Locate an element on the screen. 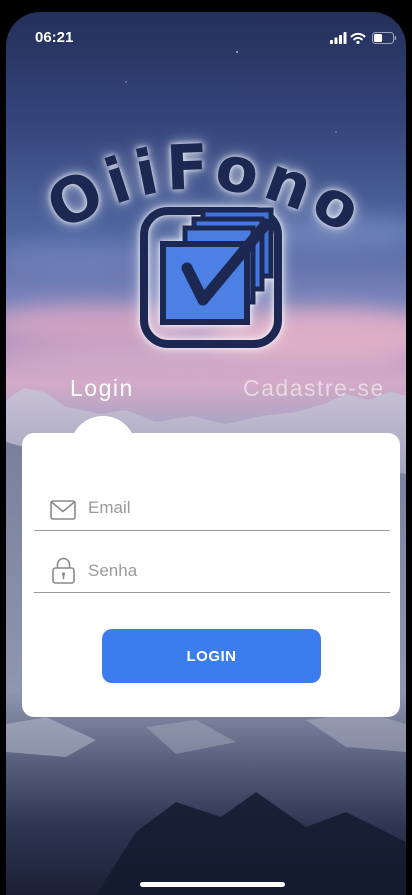 This screenshot has width=412, height=895. password-field-row is located at coordinates (212, 572).